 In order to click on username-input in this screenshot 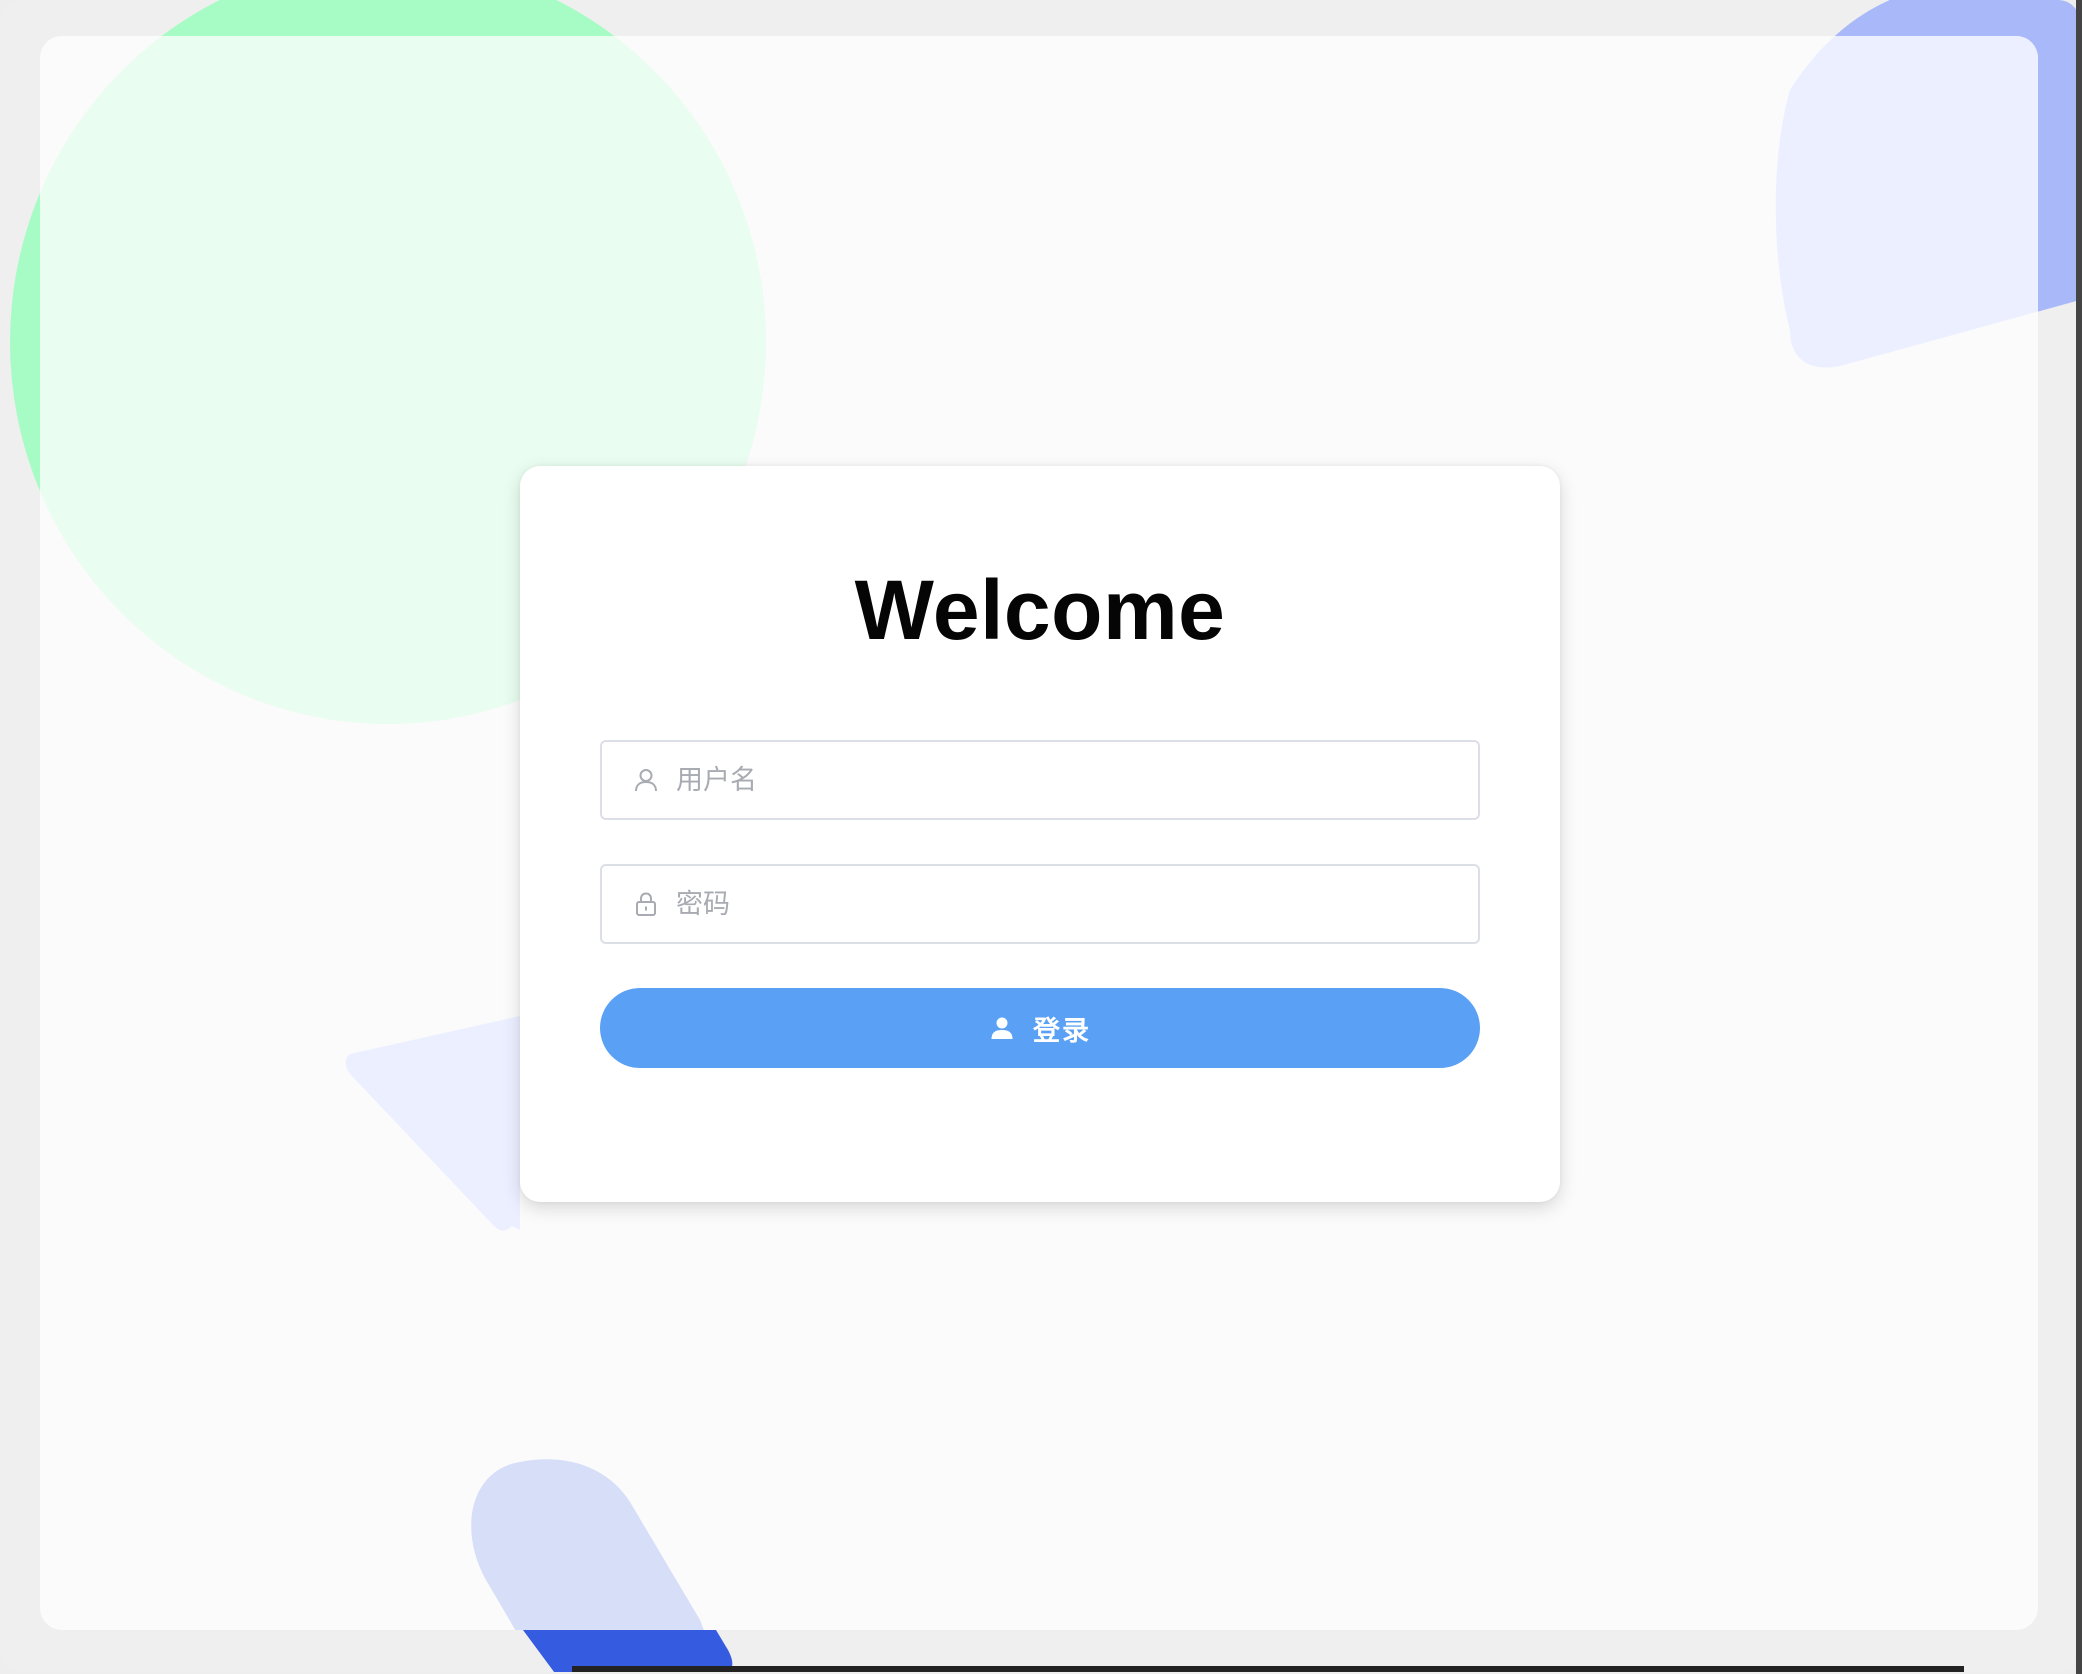, I will do `click(1077, 780)`.